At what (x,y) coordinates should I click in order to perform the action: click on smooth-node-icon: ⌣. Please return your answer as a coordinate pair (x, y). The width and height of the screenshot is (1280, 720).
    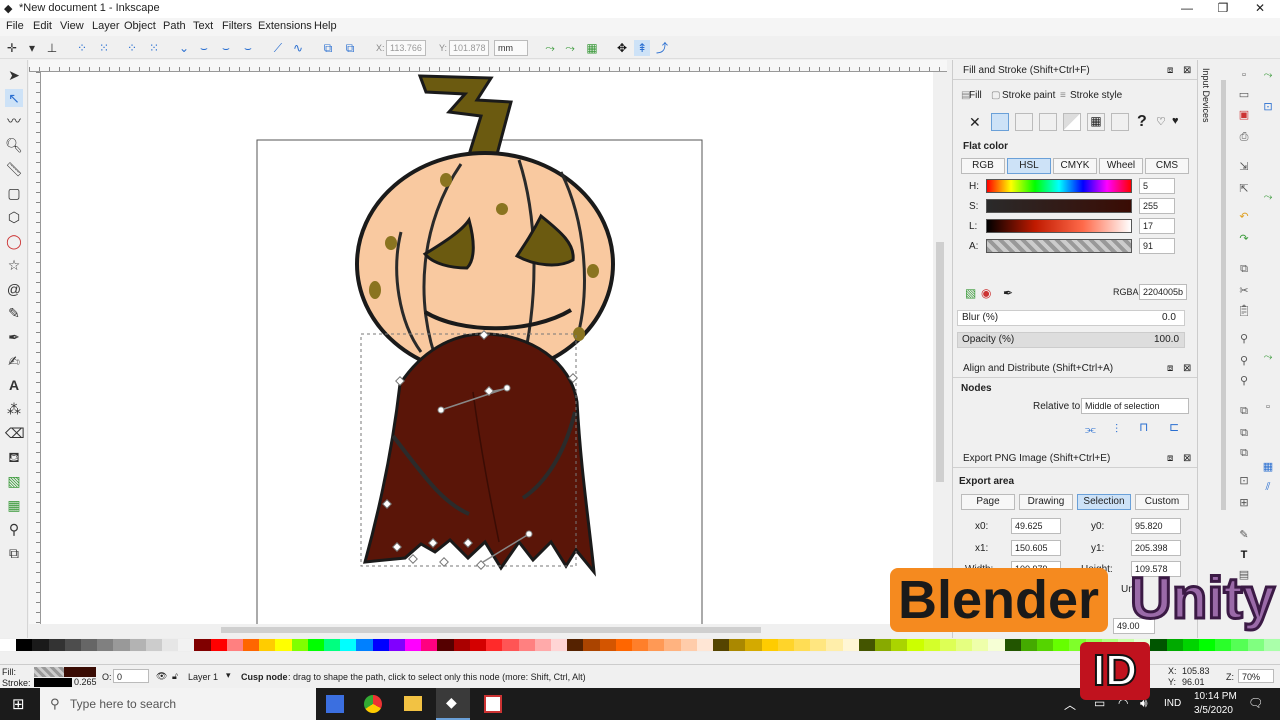
    Looking at the image, I should click on (204, 48).